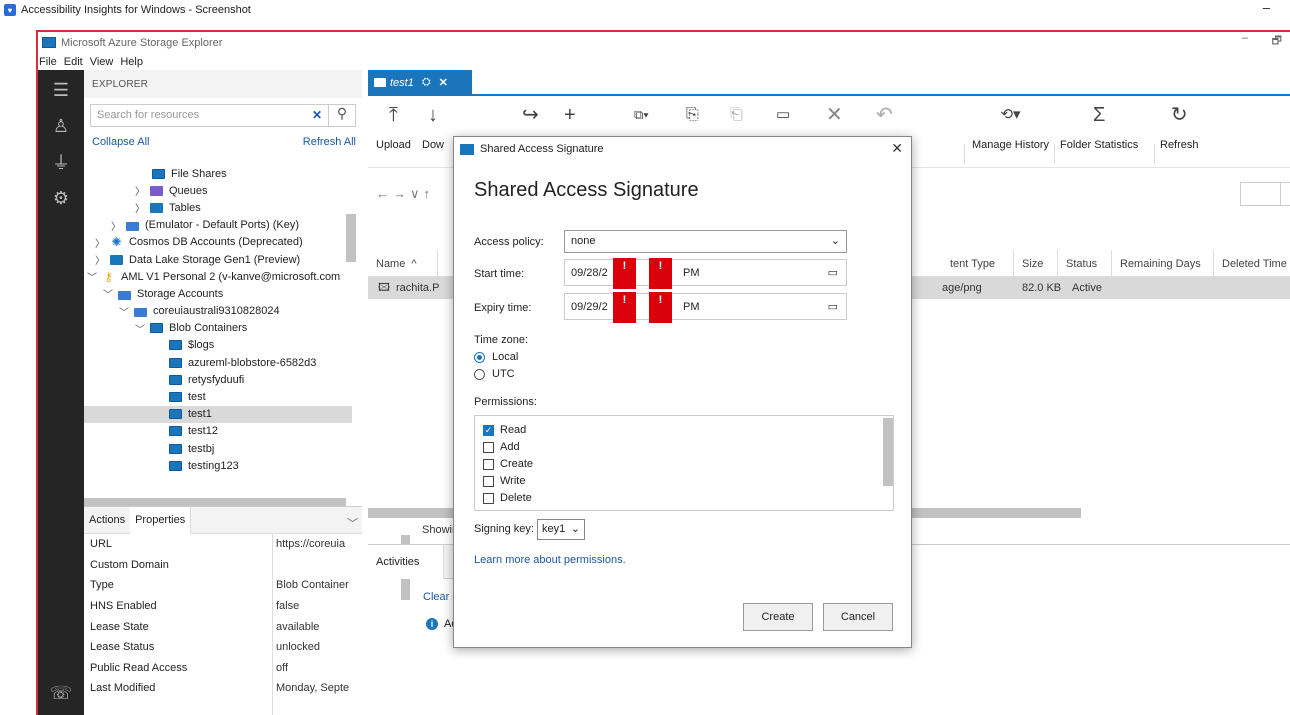  What do you see at coordinates (443, 82) in the screenshot?
I see `close-tab-icon: ✕` at bounding box center [443, 82].